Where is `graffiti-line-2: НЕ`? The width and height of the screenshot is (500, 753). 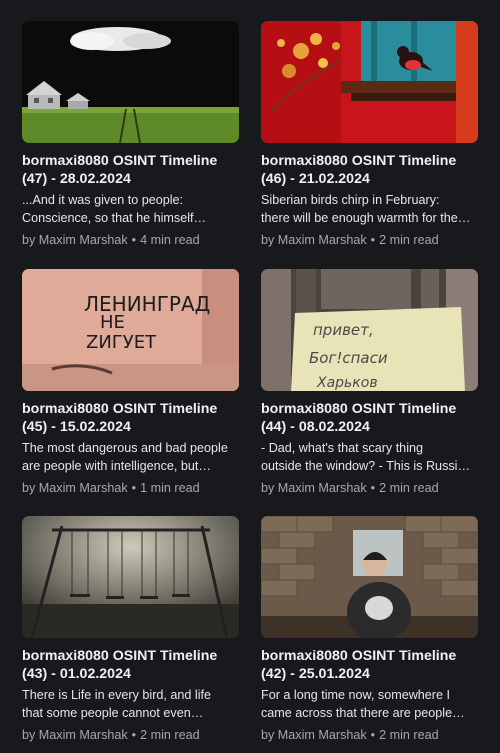
graffiti-line-2: НЕ is located at coordinates (112, 322).